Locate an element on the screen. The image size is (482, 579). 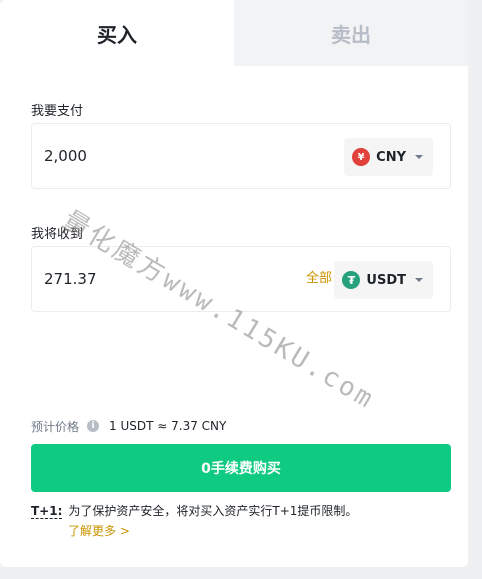
all-button: 全部 is located at coordinates (319, 279).